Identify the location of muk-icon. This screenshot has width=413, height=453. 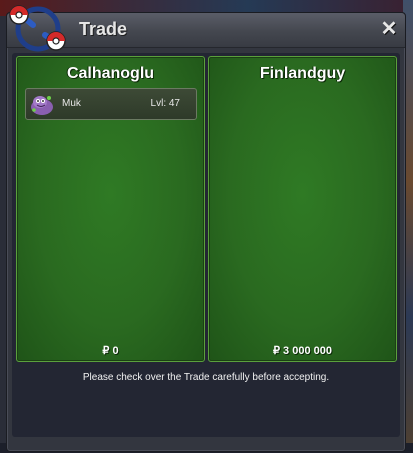
(42, 105).